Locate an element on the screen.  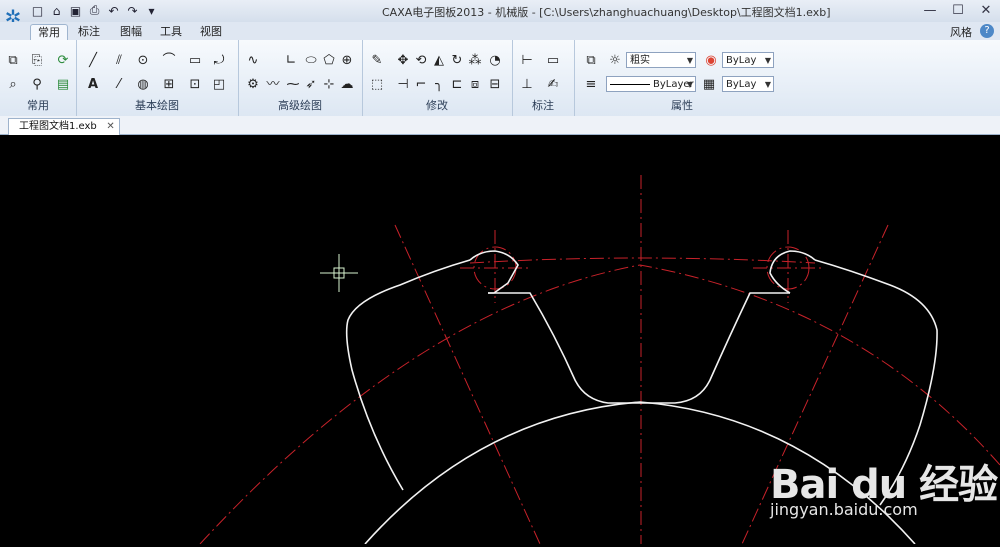
line-style-combo: ByLayer ▼ is located at coordinates (651, 84).